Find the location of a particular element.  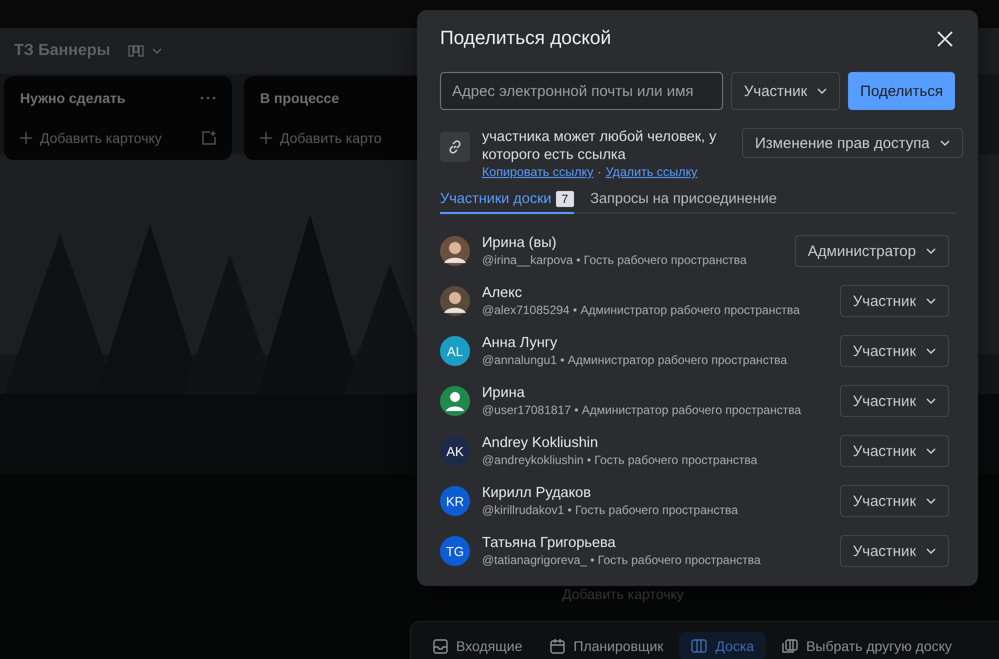

nav-tab: Входящие is located at coordinates (477, 645).